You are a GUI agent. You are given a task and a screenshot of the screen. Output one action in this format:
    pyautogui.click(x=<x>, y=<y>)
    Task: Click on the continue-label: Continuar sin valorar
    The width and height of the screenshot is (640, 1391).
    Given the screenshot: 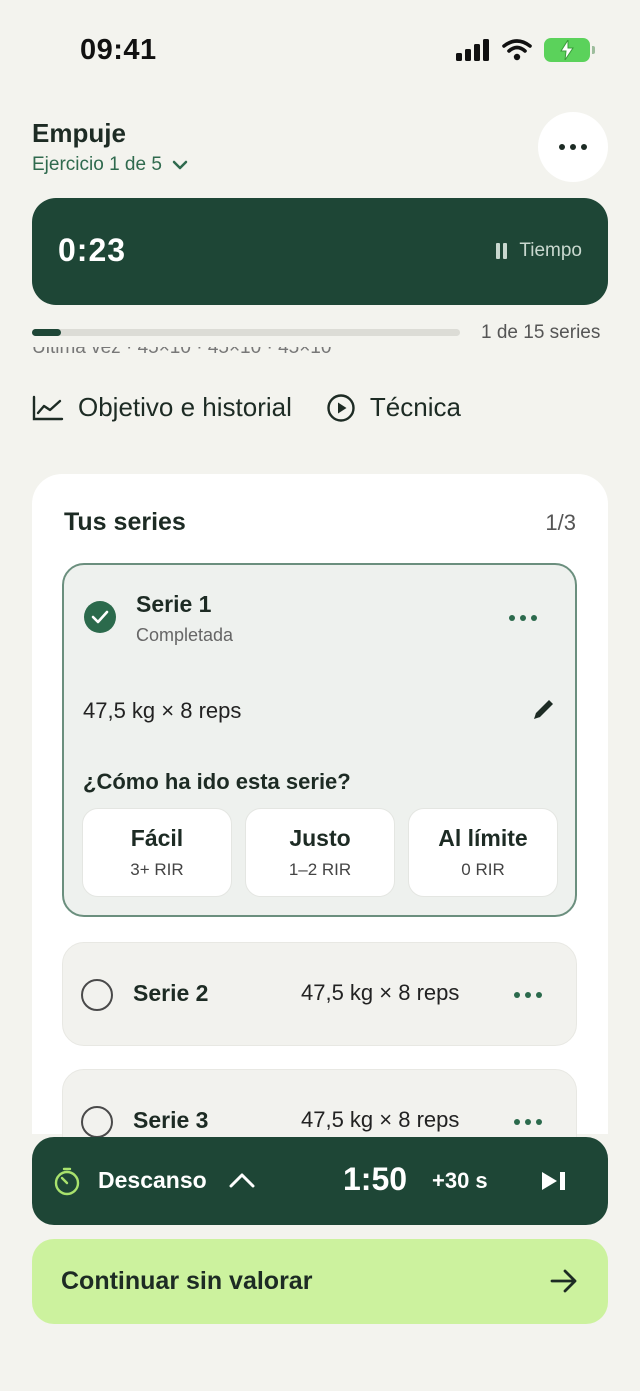 What is the action you would take?
    pyautogui.click(x=187, y=1281)
    